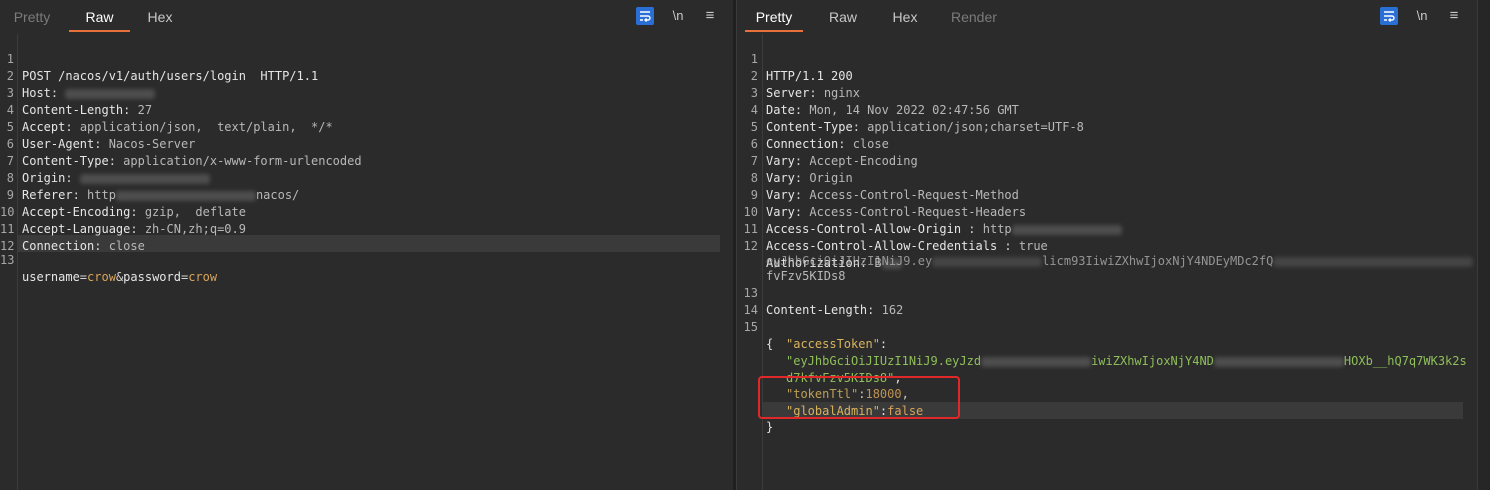 Image resolution: width=1490 pixels, height=490 pixels. Describe the element at coordinates (7, 260) in the screenshot. I see `line-number: 13` at that location.